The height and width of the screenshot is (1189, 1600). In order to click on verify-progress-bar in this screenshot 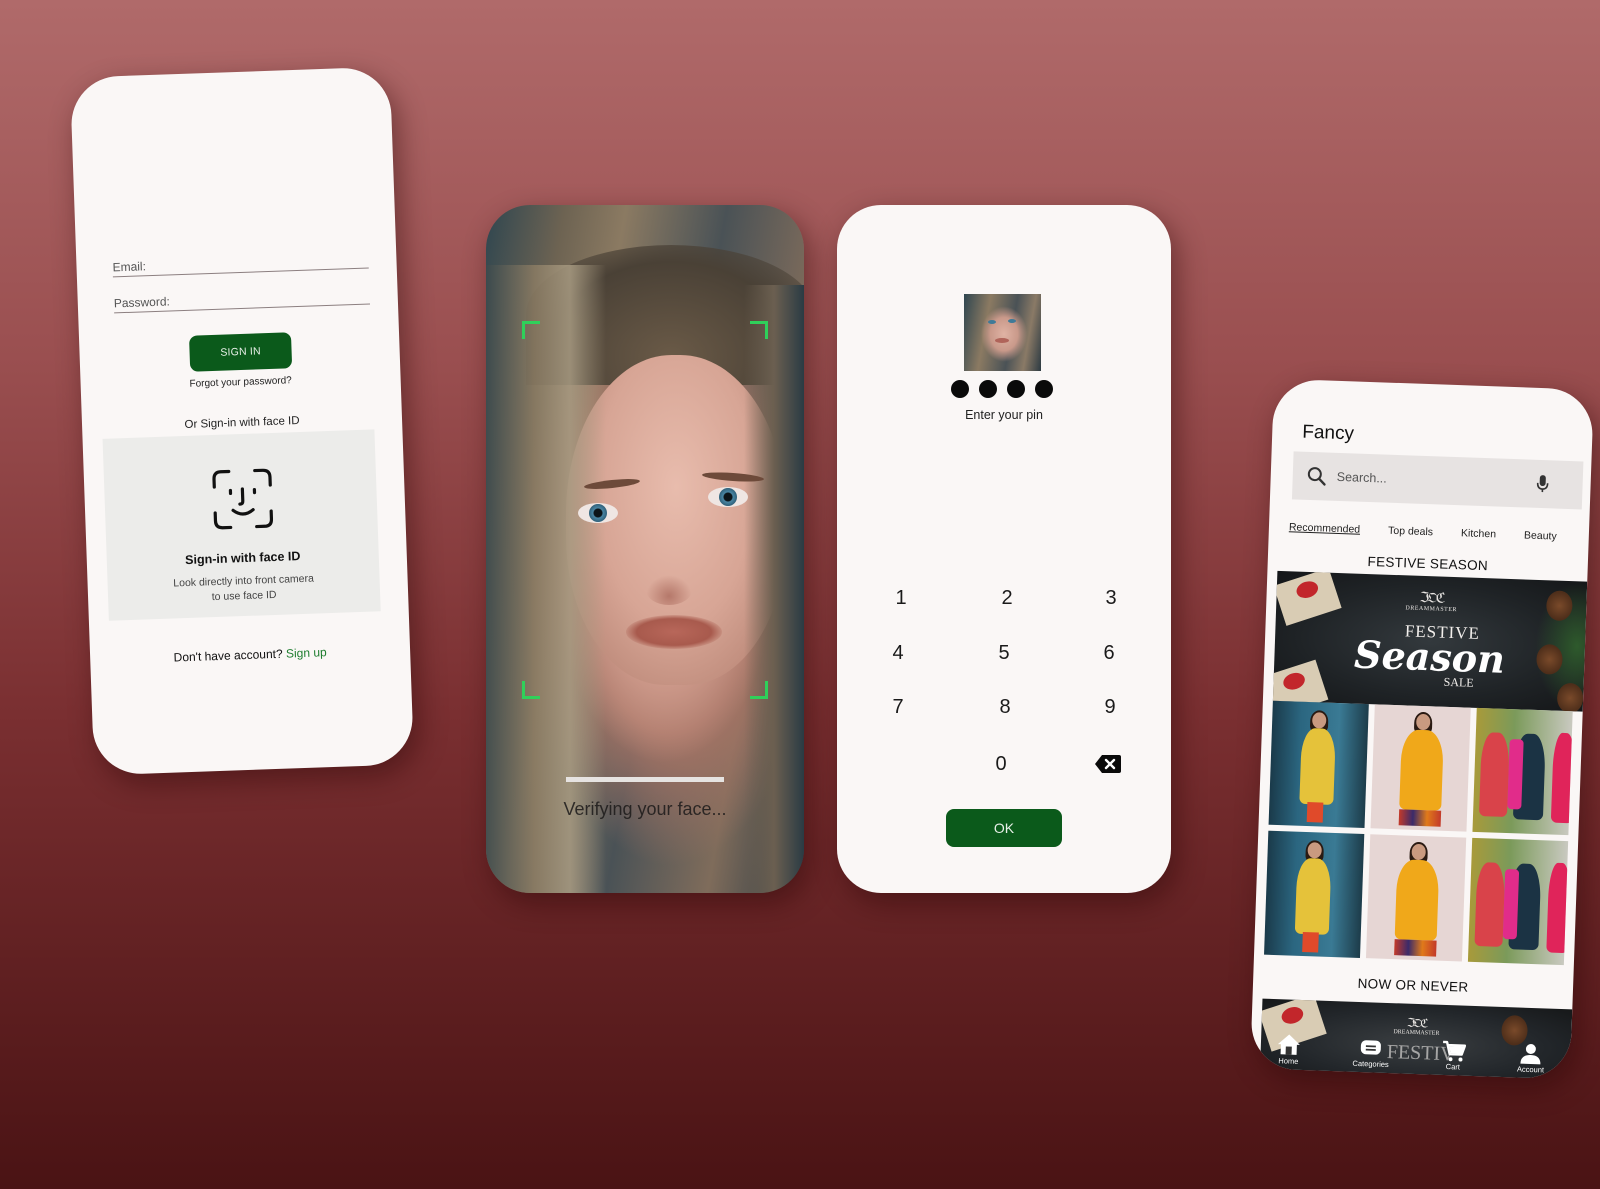, I will do `click(645, 779)`.